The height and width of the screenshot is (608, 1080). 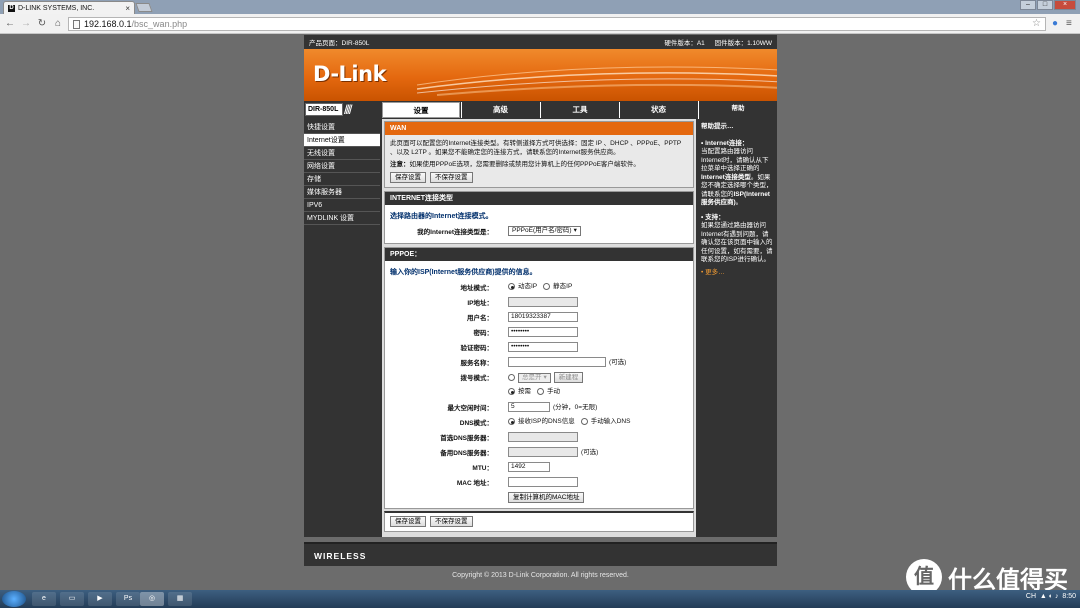 What do you see at coordinates (144, 7) in the screenshot?
I see `new-tab-button` at bounding box center [144, 7].